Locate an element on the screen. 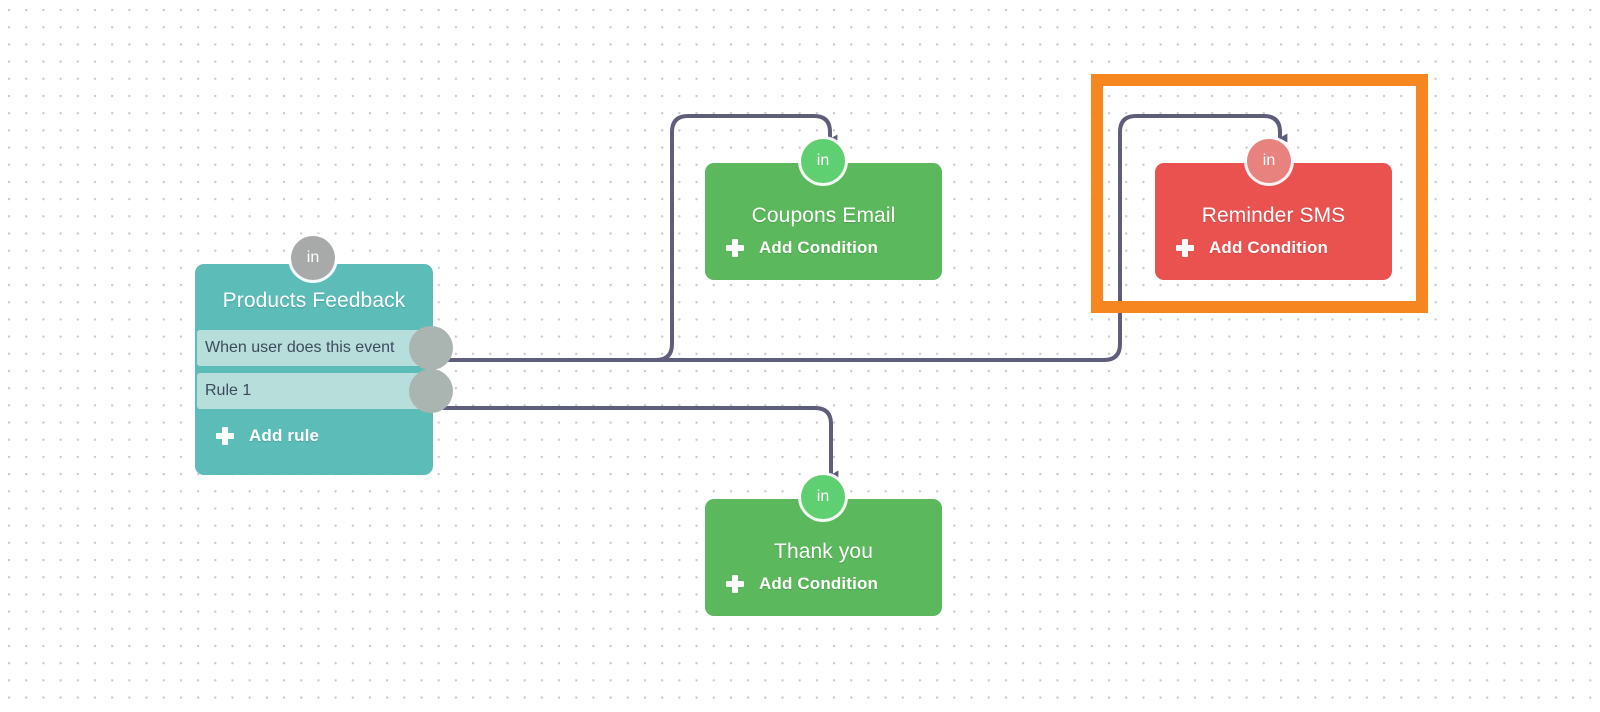 The height and width of the screenshot is (712, 1600). add-condition-button-coupons-email: Add Condition is located at coordinates (833, 248).